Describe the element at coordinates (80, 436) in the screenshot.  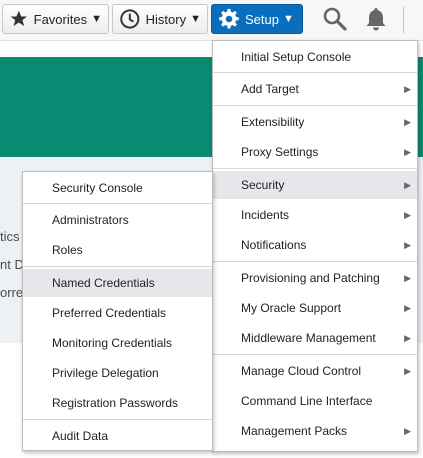
I see `menu-item-label: Audit Data` at that location.